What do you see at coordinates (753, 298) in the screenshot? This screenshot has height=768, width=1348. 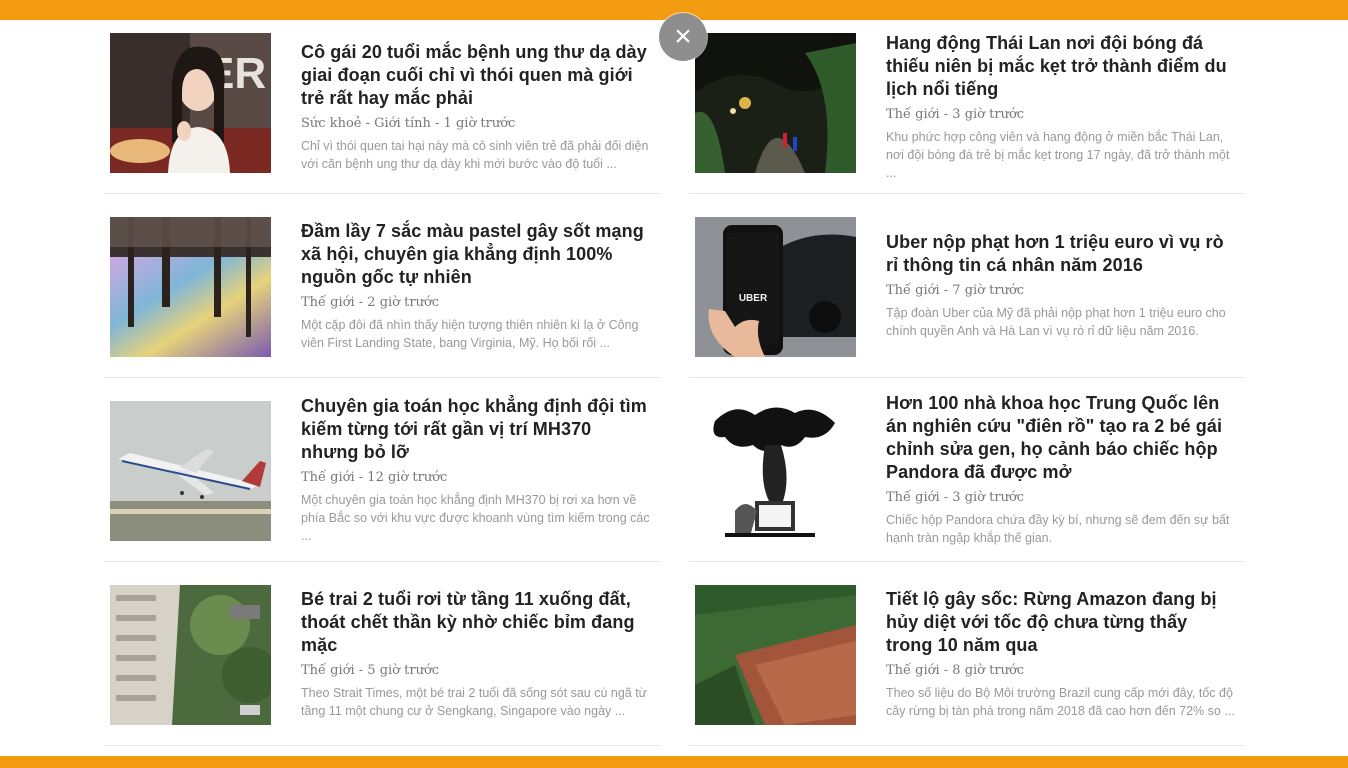 I see `svg-text: UBER` at bounding box center [753, 298].